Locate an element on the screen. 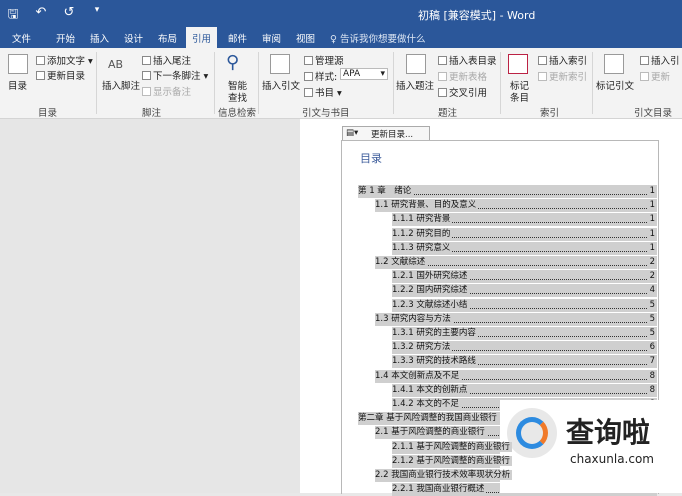 This screenshot has width=682, height=496. update-index-icon is located at coordinates (542, 76).